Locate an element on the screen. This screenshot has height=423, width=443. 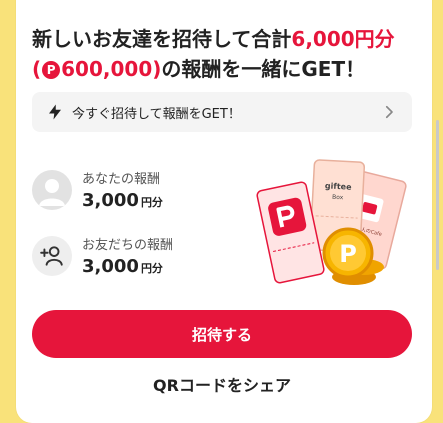
my-reward-amount-wrap: 3,000 円分 is located at coordinates (122, 200).